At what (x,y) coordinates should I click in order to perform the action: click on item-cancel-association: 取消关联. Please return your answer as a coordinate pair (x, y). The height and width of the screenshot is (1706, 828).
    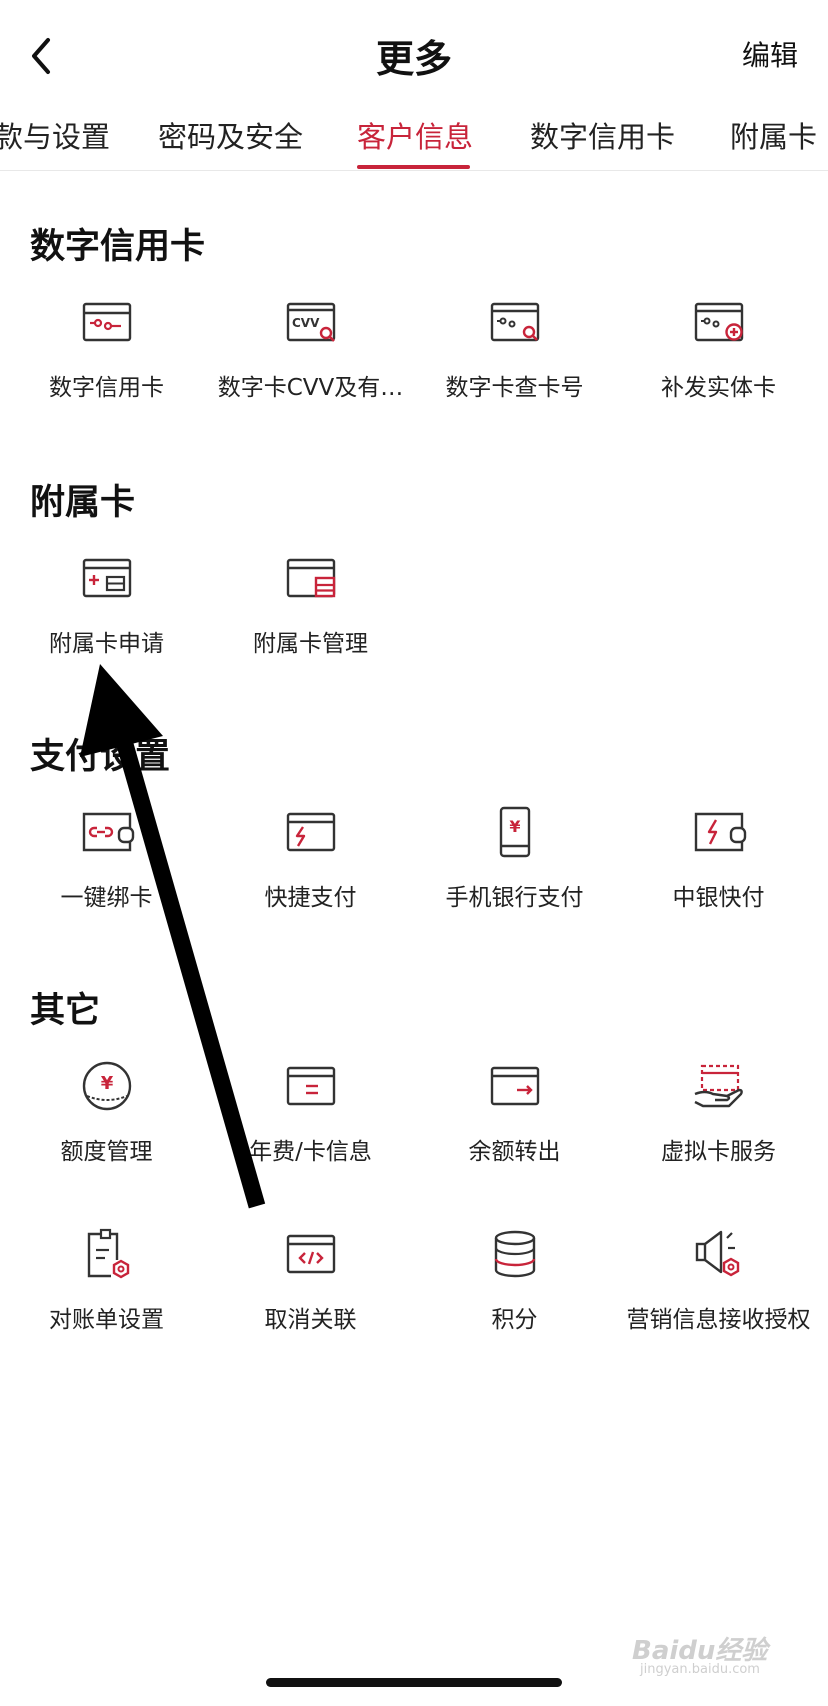
    Looking at the image, I should click on (310, 1279).